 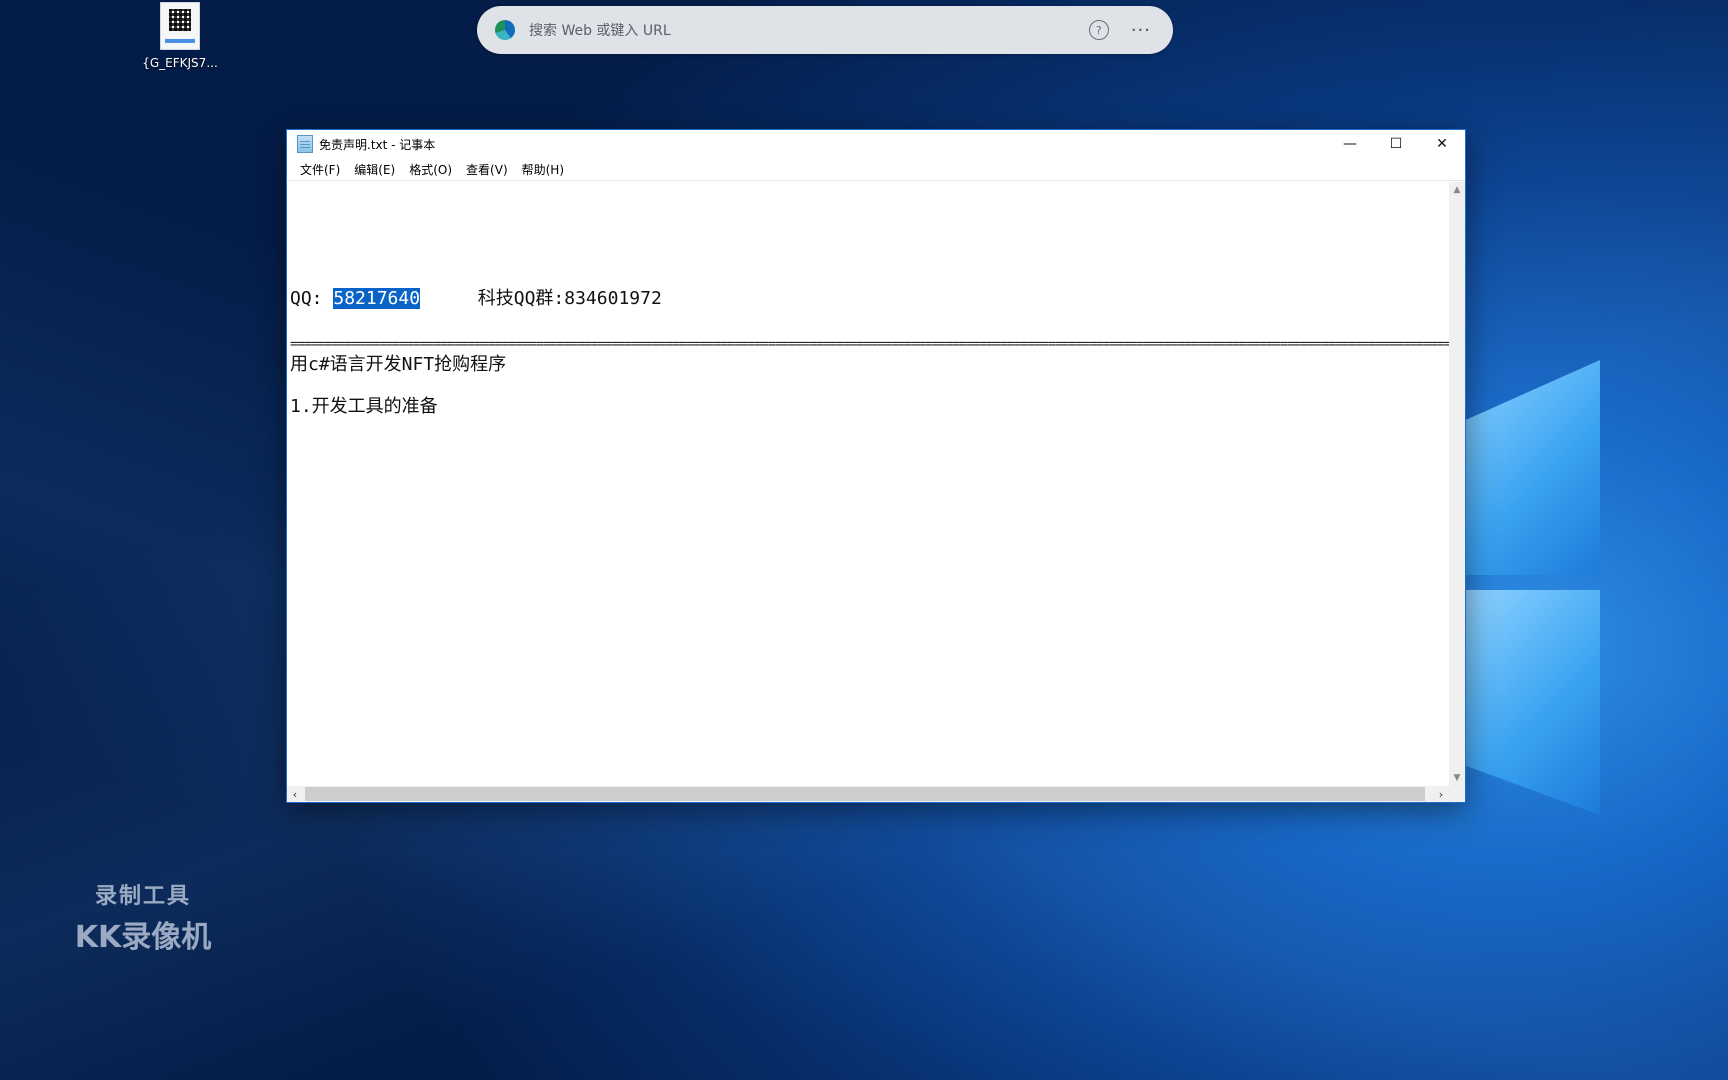 I want to click on minimize-button: —, so click(x=1350, y=144).